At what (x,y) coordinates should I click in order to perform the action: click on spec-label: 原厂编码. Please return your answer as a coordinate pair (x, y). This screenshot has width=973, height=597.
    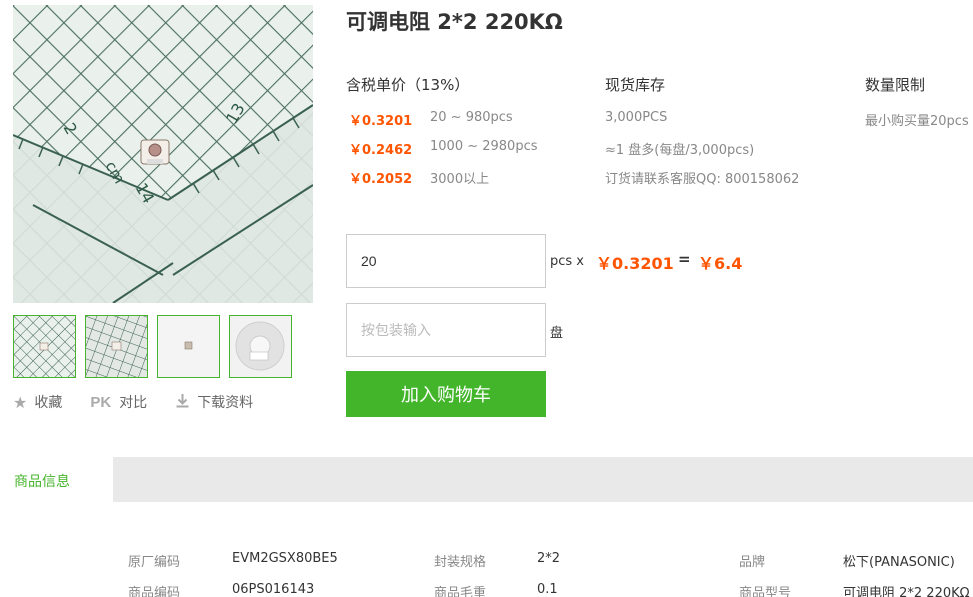
    Looking at the image, I should click on (154, 562).